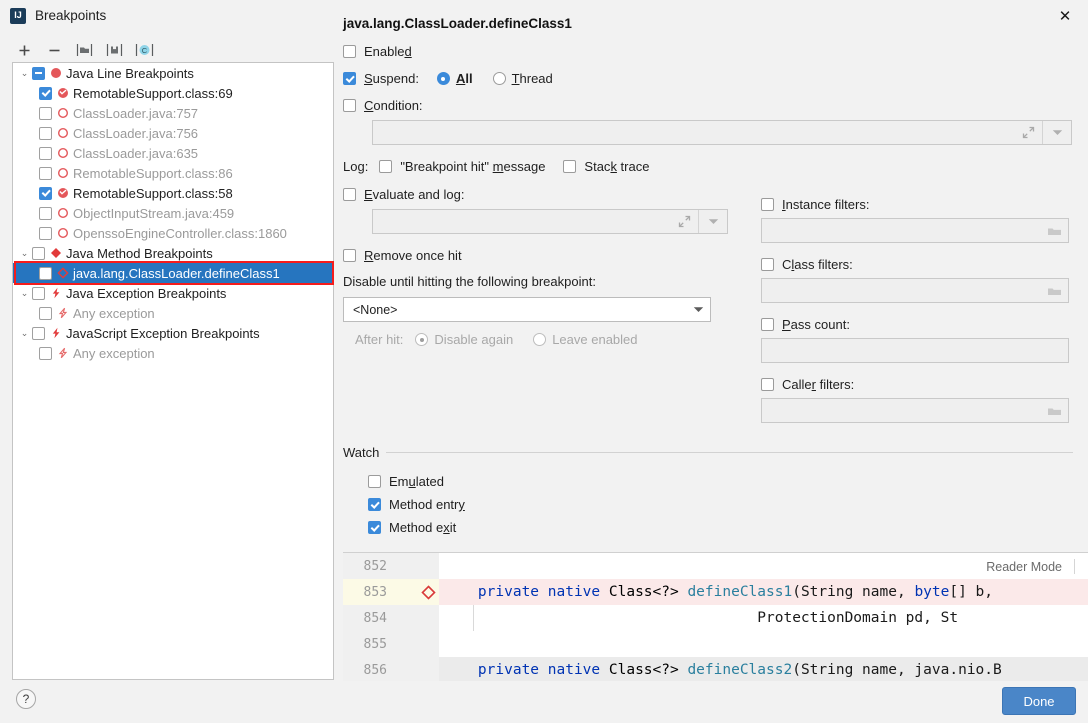 Image resolution: width=1088 pixels, height=723 pixels. What do you see at coordinates (391, 669) in the screenshot?
I see `gutter: 856` at bounding box center [391, 669].